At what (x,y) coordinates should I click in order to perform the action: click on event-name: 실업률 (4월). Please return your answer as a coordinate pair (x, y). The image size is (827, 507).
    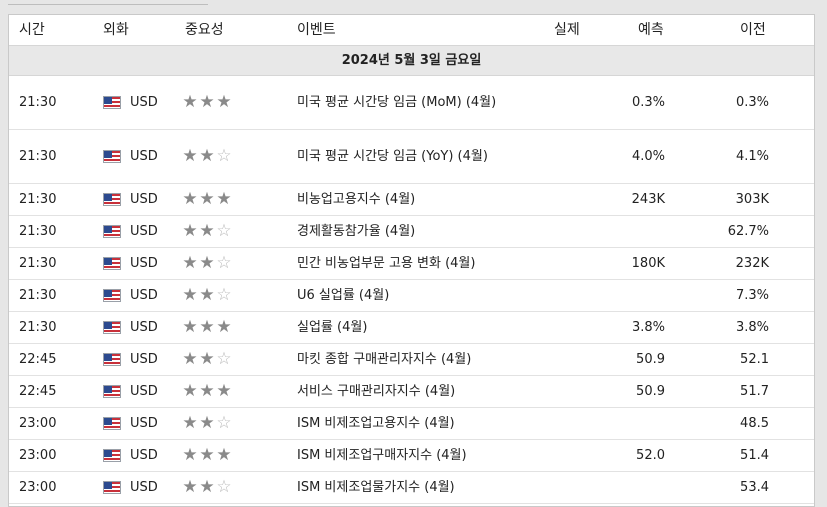
    Looking at the image, I should click on (409, 327).